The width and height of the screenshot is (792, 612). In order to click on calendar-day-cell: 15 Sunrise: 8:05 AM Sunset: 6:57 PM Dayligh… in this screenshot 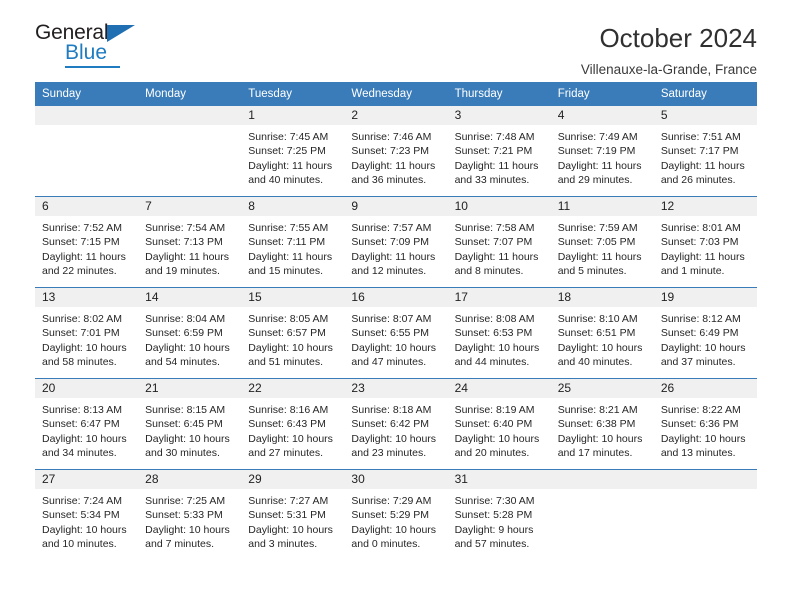, I will do `click(293, 333)`.